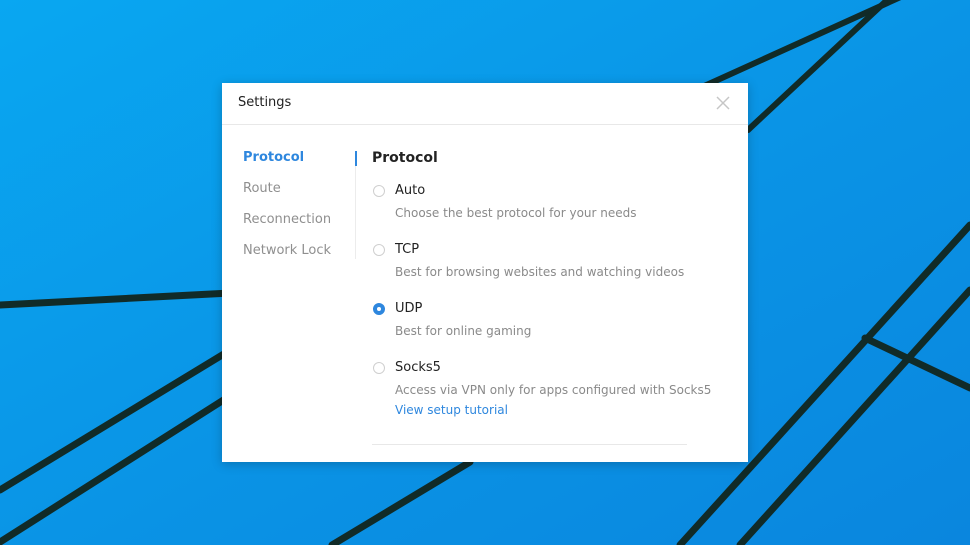  What do you see at coordinates (355, 205) in the screenshot?
I see `sidebar-divider` at bounding box center [355, 205].